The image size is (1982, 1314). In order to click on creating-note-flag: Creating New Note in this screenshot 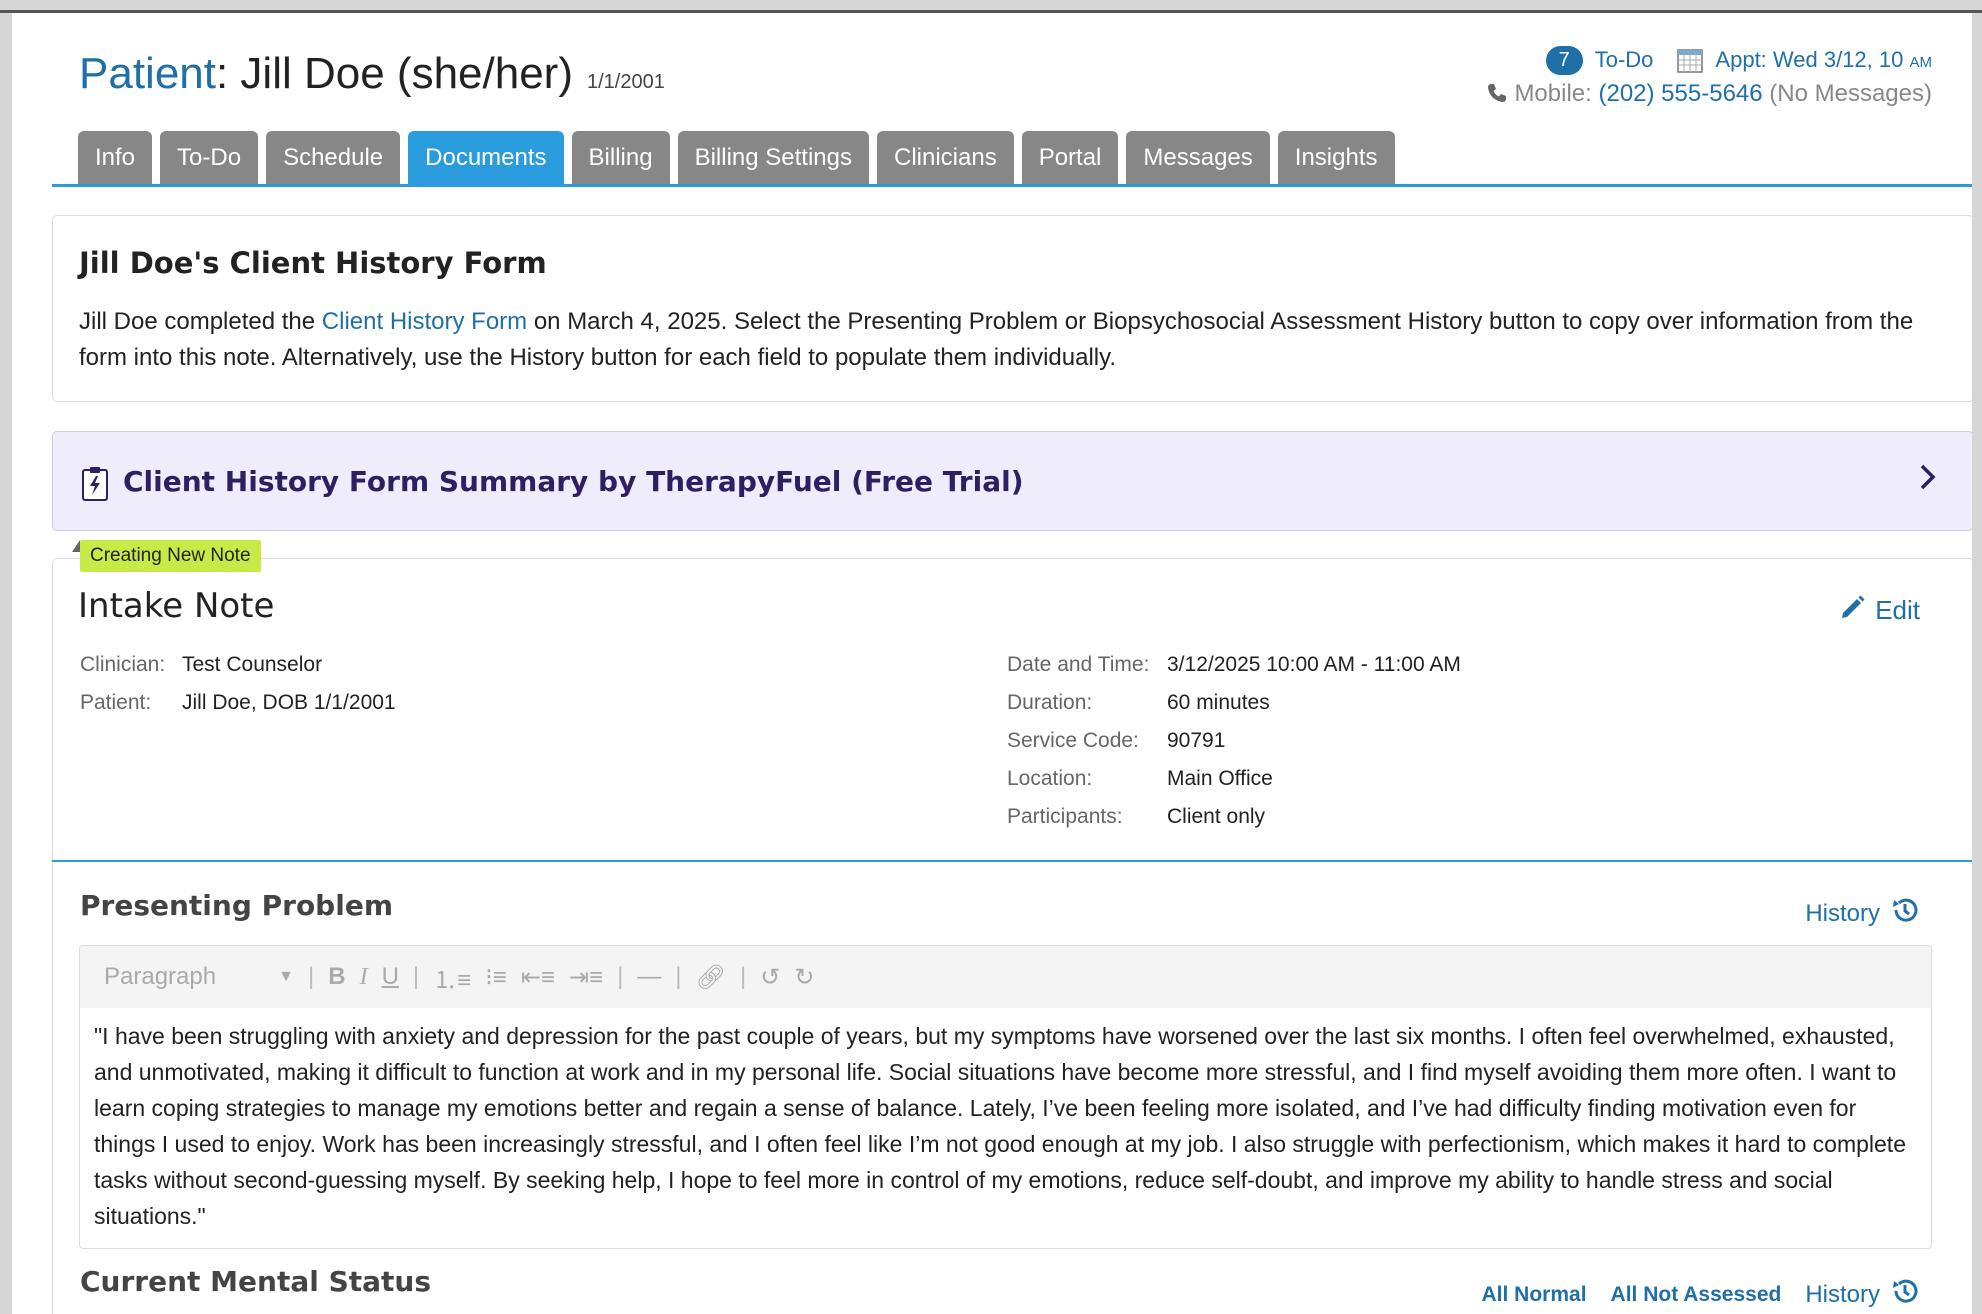, I will do `click(170, 556)`.